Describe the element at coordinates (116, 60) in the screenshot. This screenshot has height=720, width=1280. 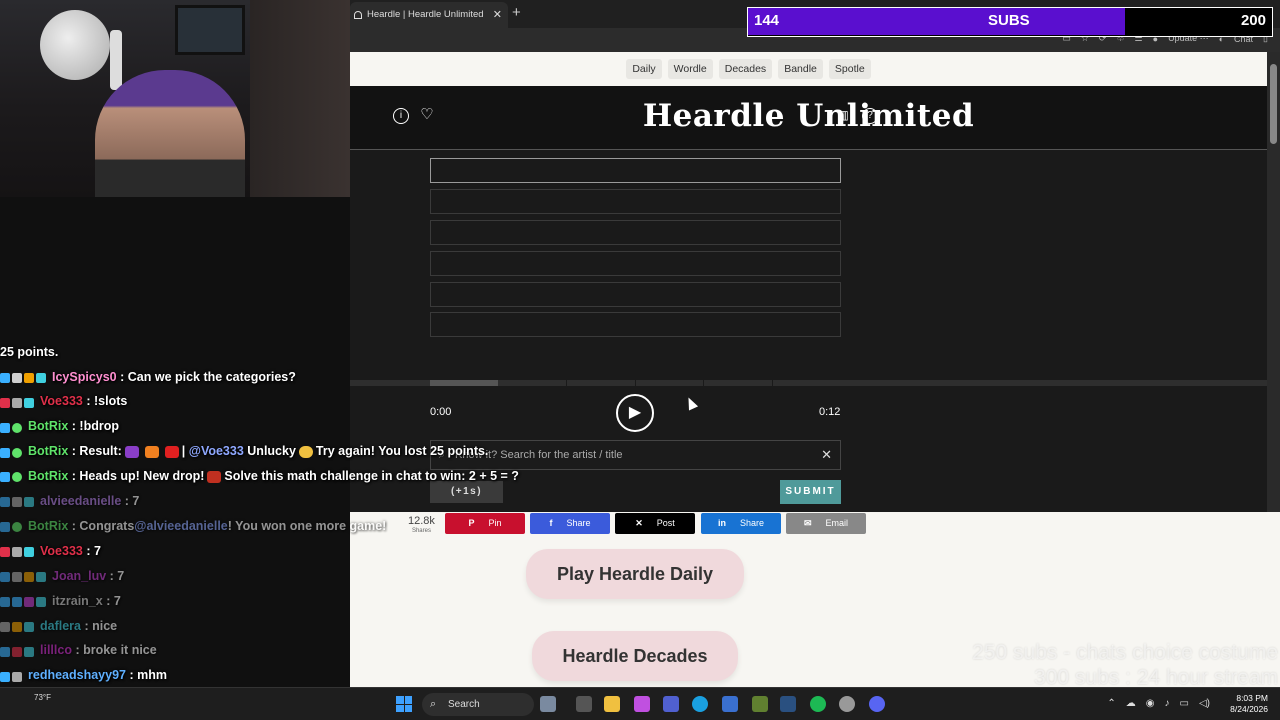
I see `webcam-mic-arm` at that location.